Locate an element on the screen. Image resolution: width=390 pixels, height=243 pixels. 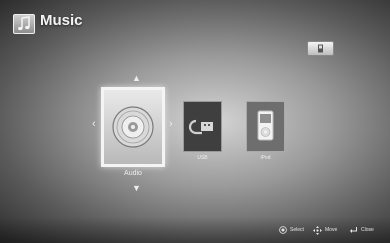
menu-item-ipod-label: iPod is located at coordinates (265, 158).